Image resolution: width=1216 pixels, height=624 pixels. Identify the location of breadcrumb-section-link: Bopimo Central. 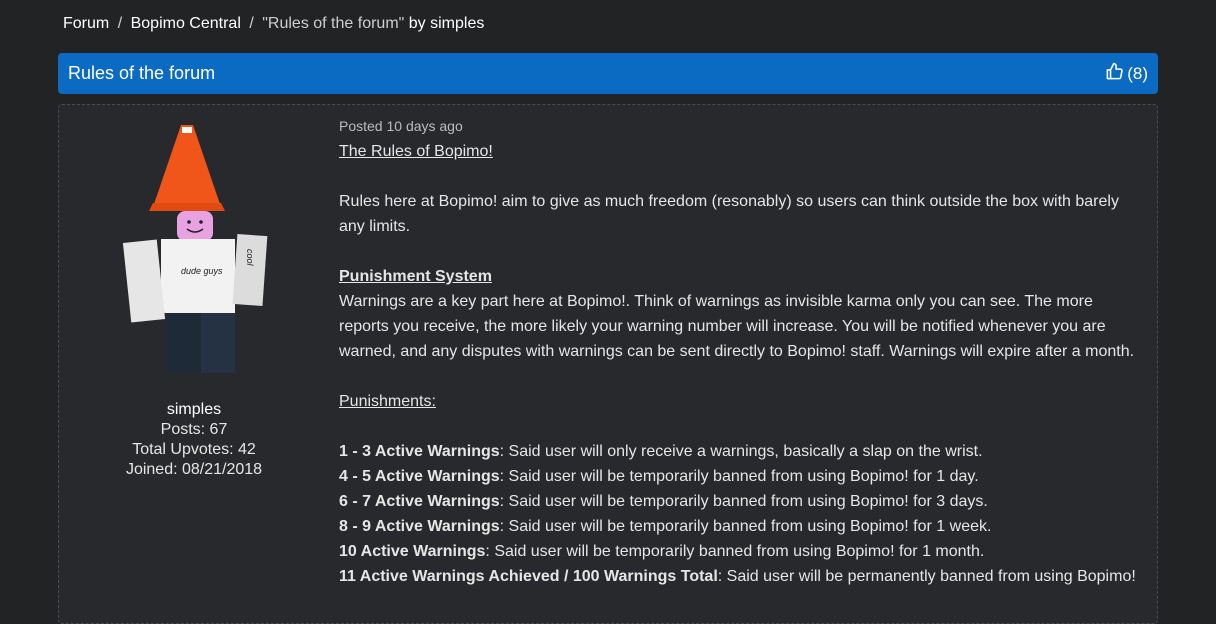
(186, 23).